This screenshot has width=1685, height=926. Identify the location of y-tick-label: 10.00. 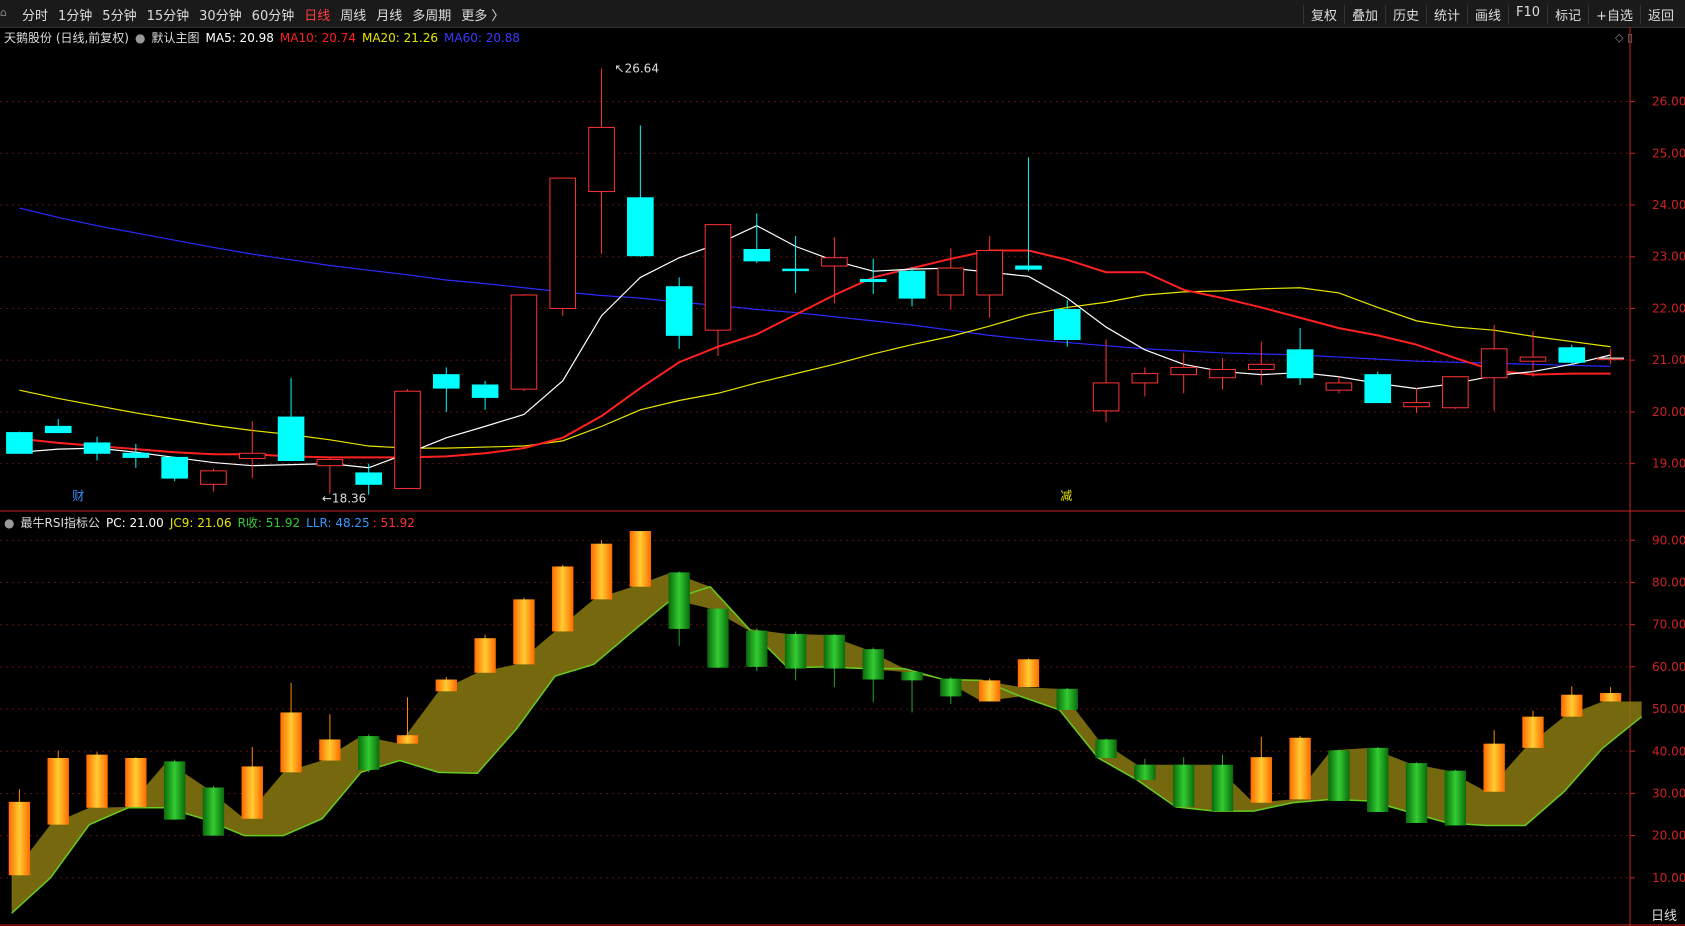
(1668, 878).